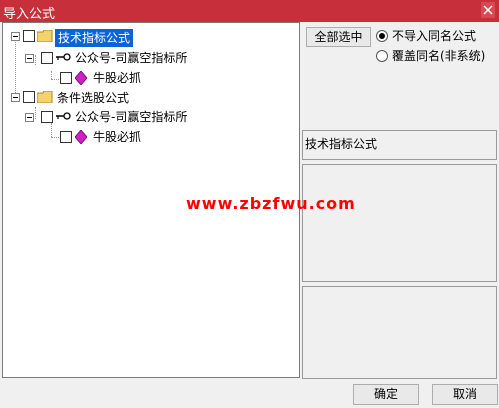 The image size is (499, 408). I want to click on ok-button: 确定, so click(386, 394).